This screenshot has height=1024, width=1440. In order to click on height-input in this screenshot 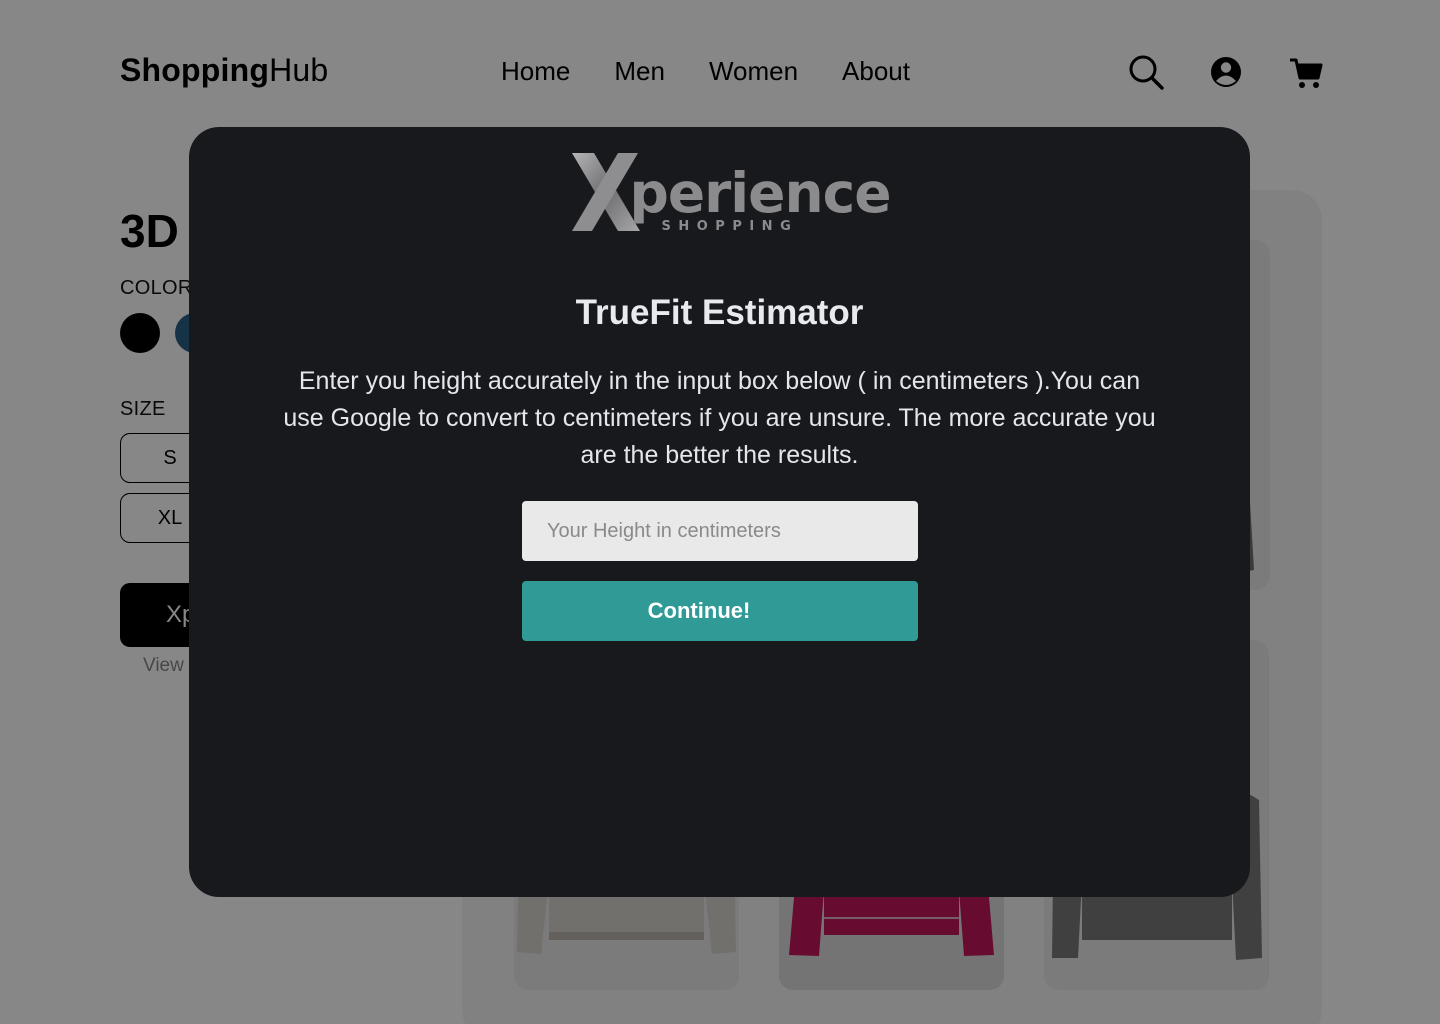, I will do `click(720, 531)`.